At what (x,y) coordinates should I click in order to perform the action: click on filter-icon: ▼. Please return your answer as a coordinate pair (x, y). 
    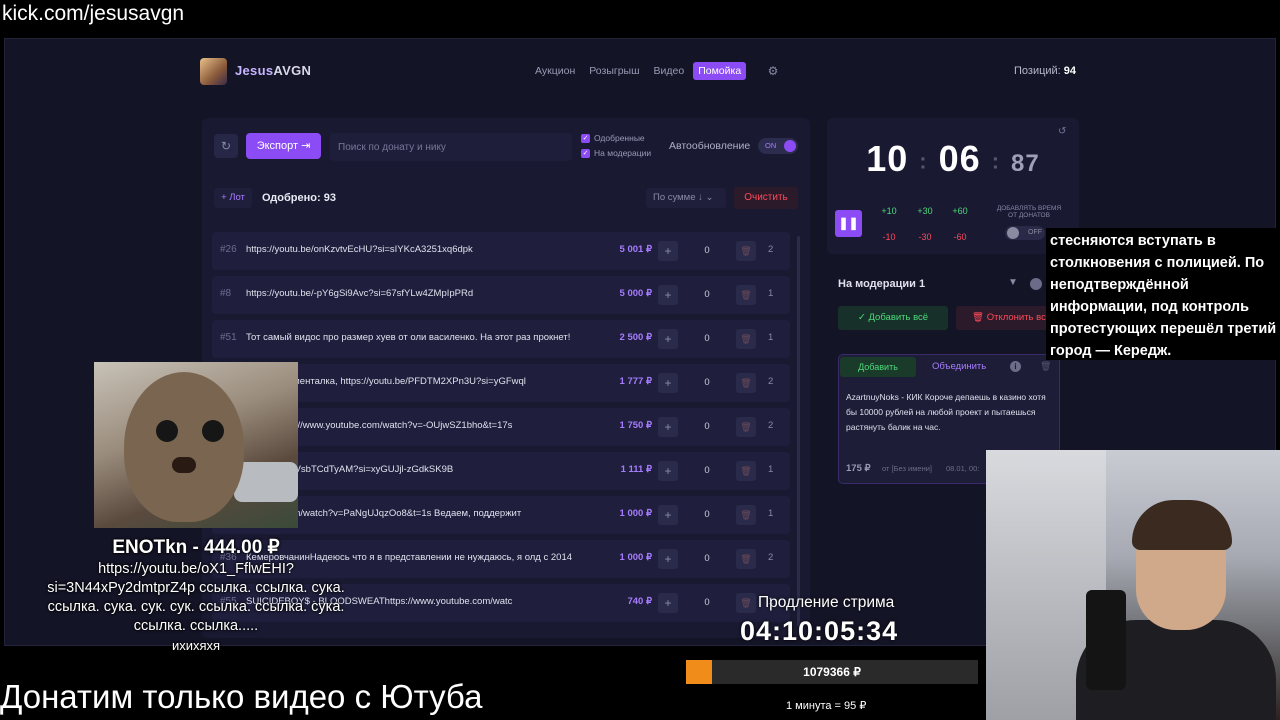
    Looking at the image, I should click on (1015, 284).